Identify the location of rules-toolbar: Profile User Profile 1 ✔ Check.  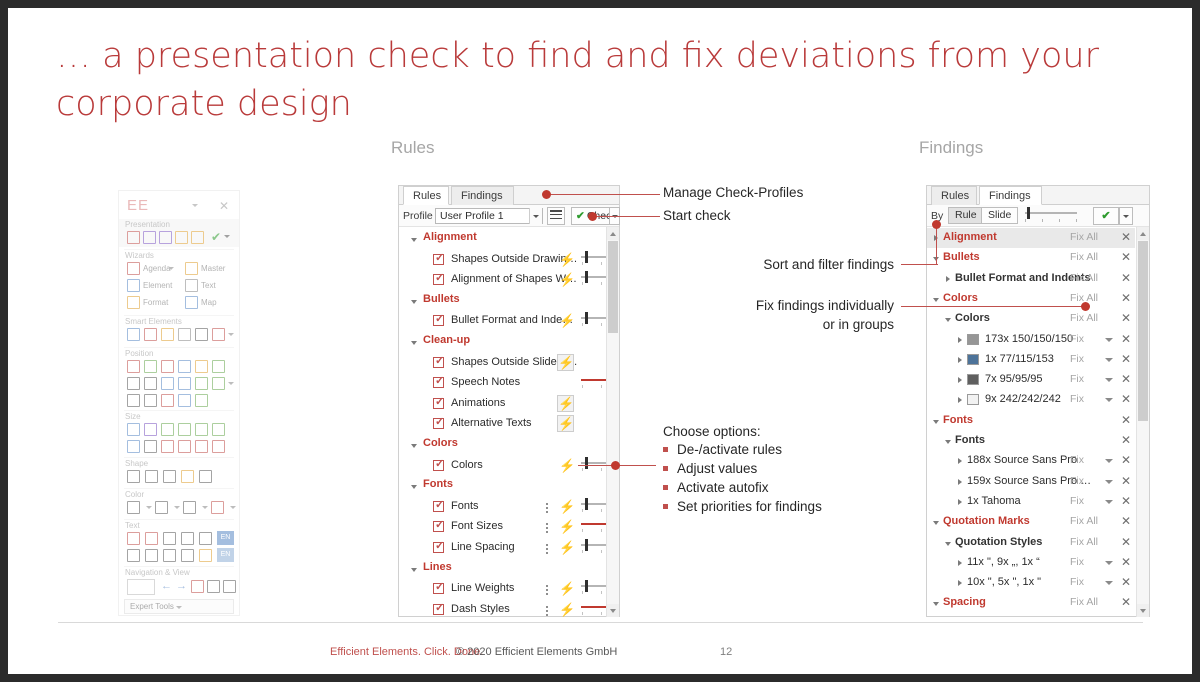
(509, 216).